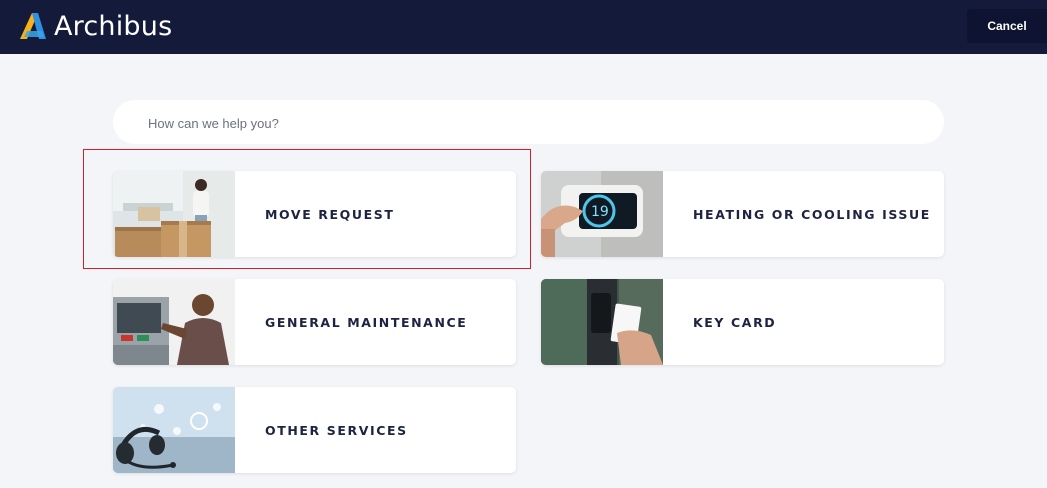 This screenshot has height=488, width=1047. I want to click on card-move-request: MOVE REQUEST, so click(314, 214).